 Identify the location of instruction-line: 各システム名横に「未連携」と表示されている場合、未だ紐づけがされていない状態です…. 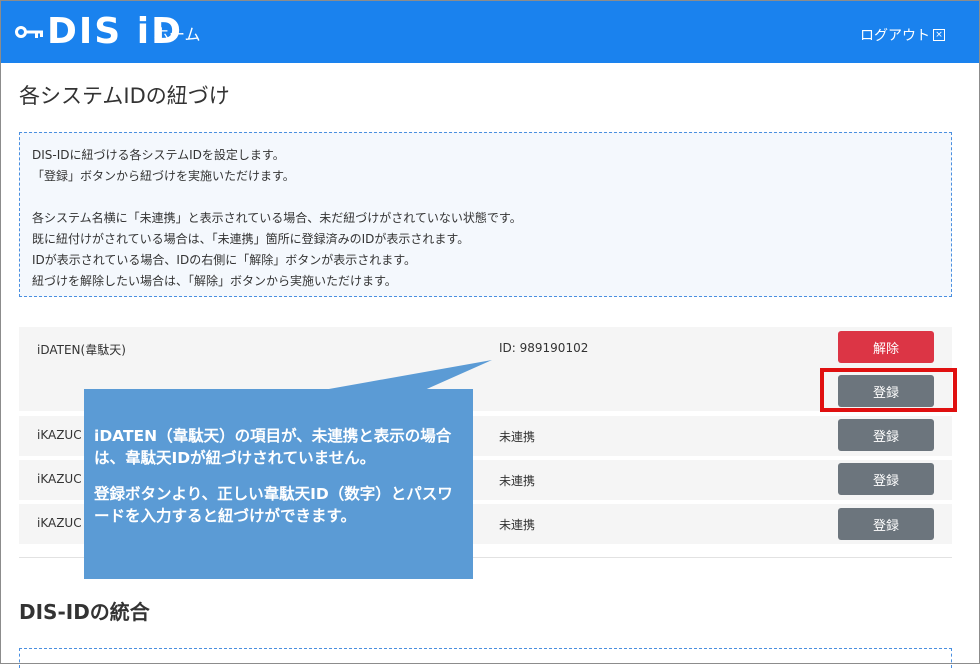
(277, 218).